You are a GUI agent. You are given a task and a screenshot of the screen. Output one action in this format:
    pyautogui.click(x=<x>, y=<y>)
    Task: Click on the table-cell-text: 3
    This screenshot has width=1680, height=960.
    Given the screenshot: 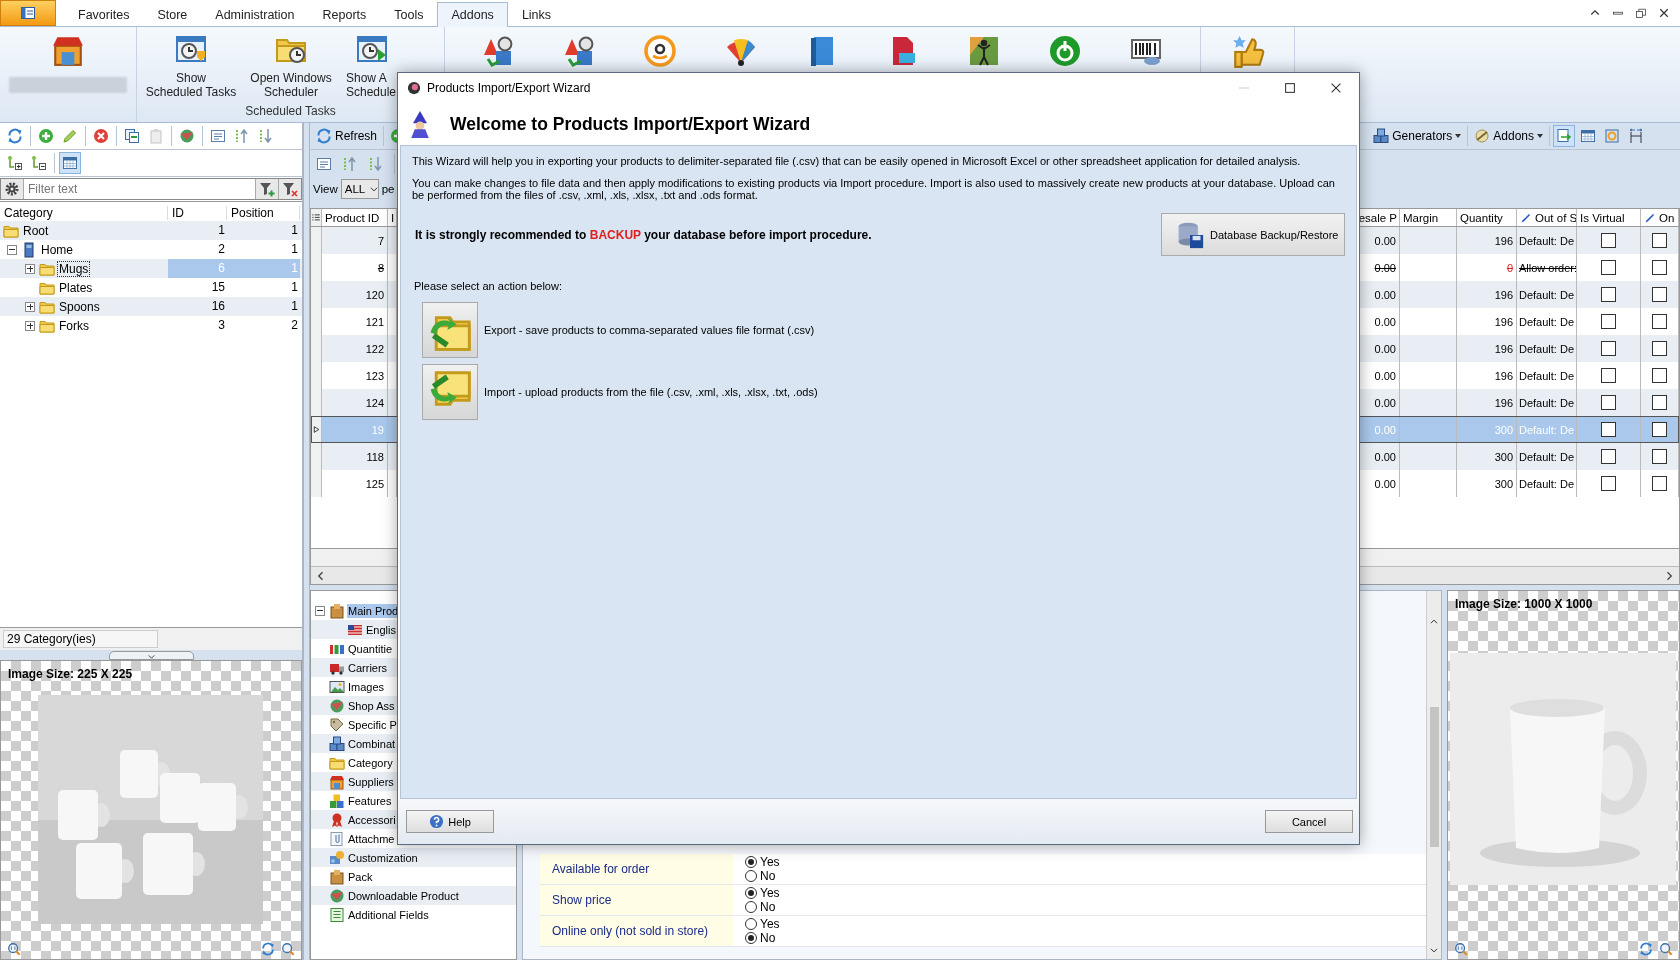 What is the action you would take?
    pyautogui.click(x=221, y=325)
    